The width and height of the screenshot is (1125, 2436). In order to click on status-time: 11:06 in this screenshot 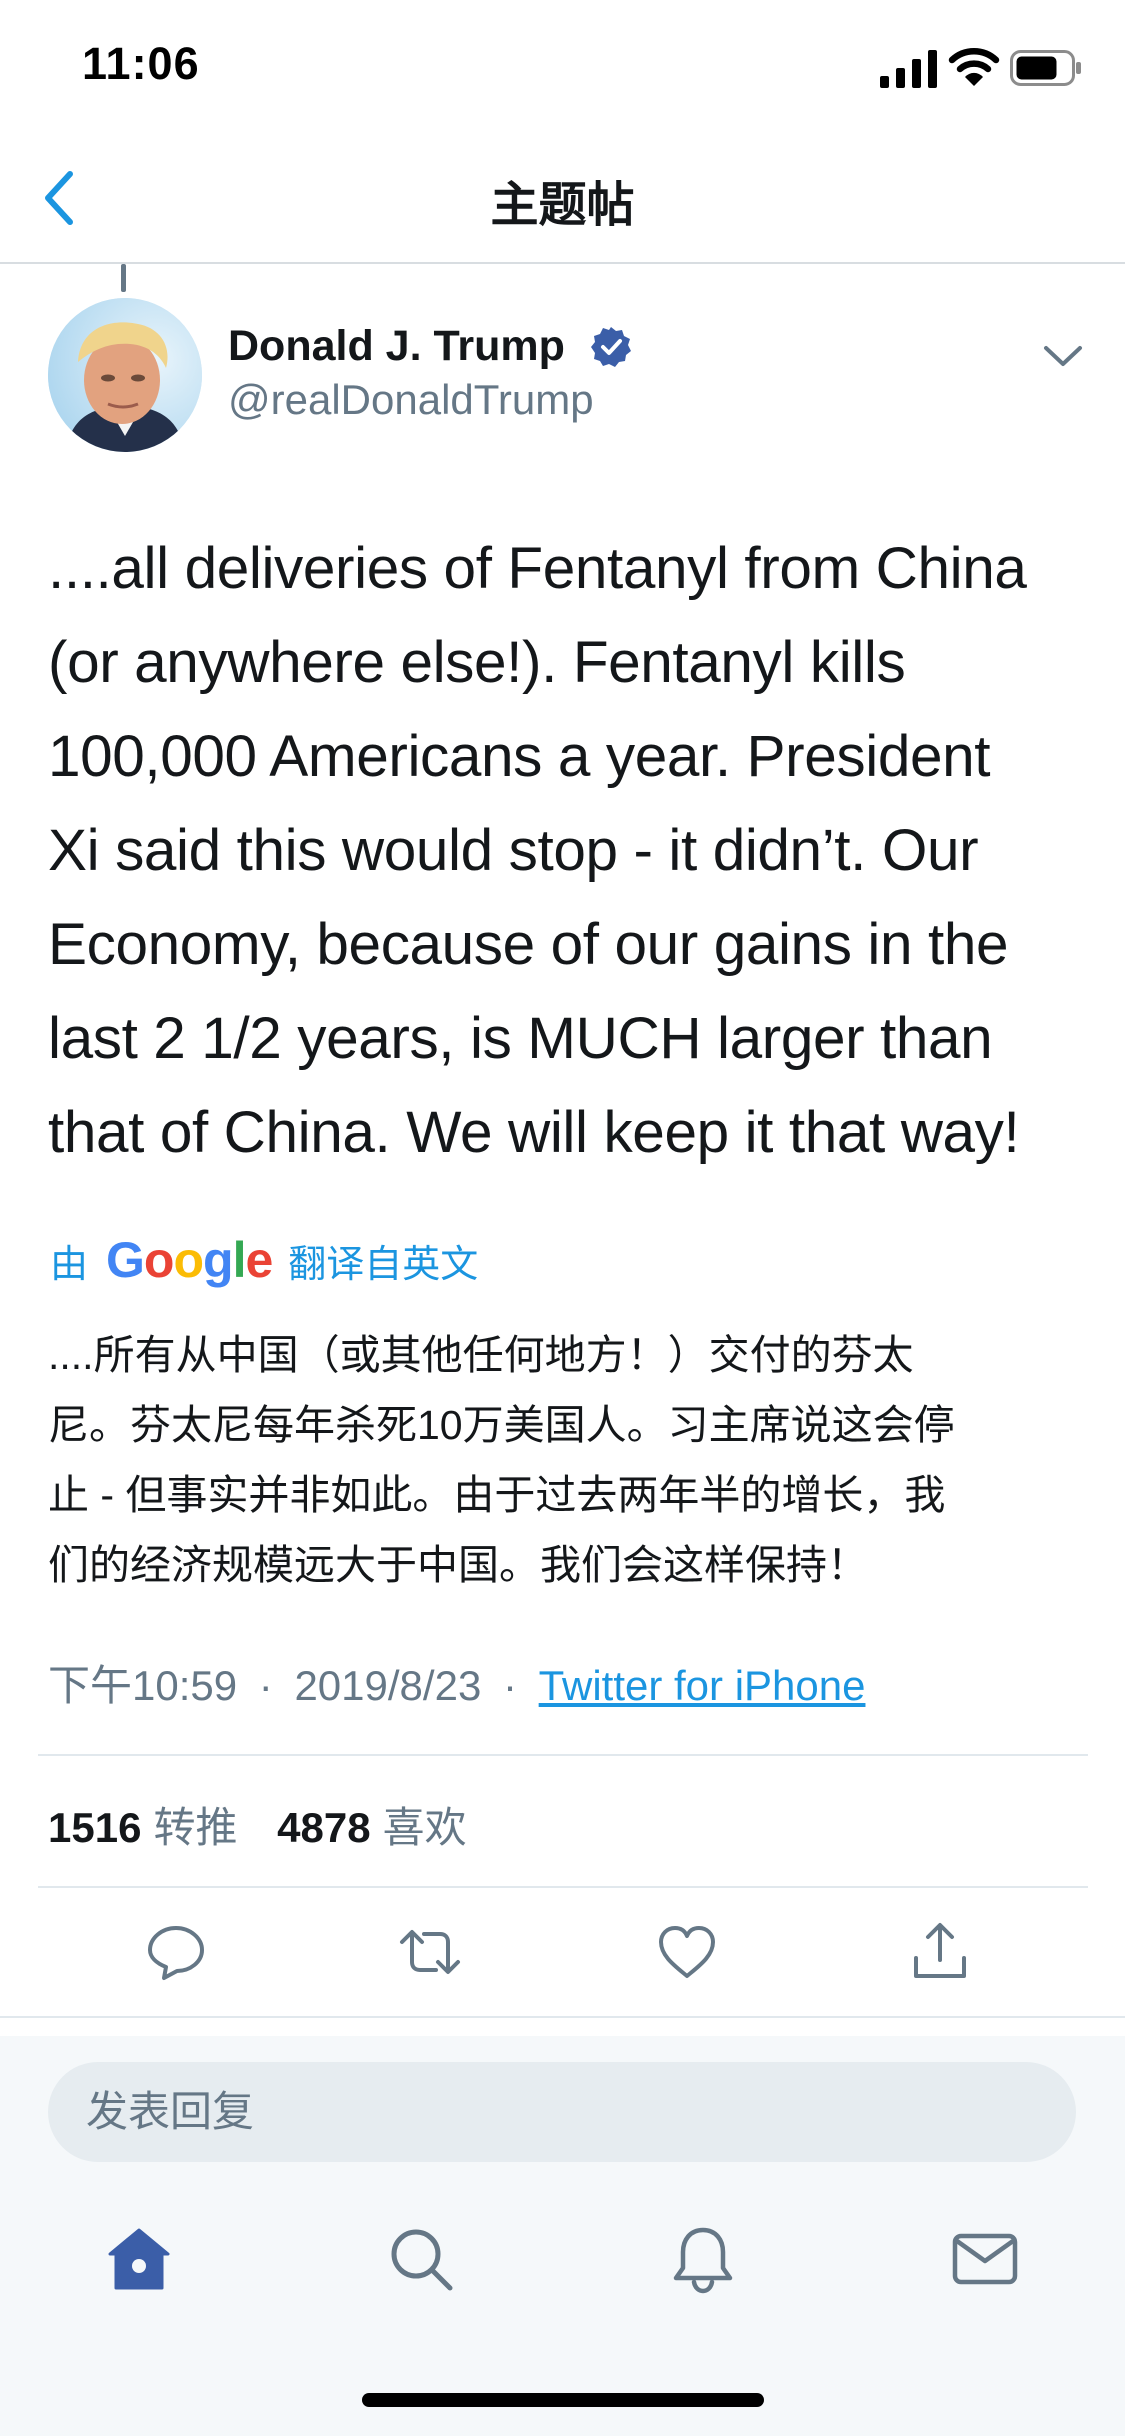, I will do `click(141, 63)`.